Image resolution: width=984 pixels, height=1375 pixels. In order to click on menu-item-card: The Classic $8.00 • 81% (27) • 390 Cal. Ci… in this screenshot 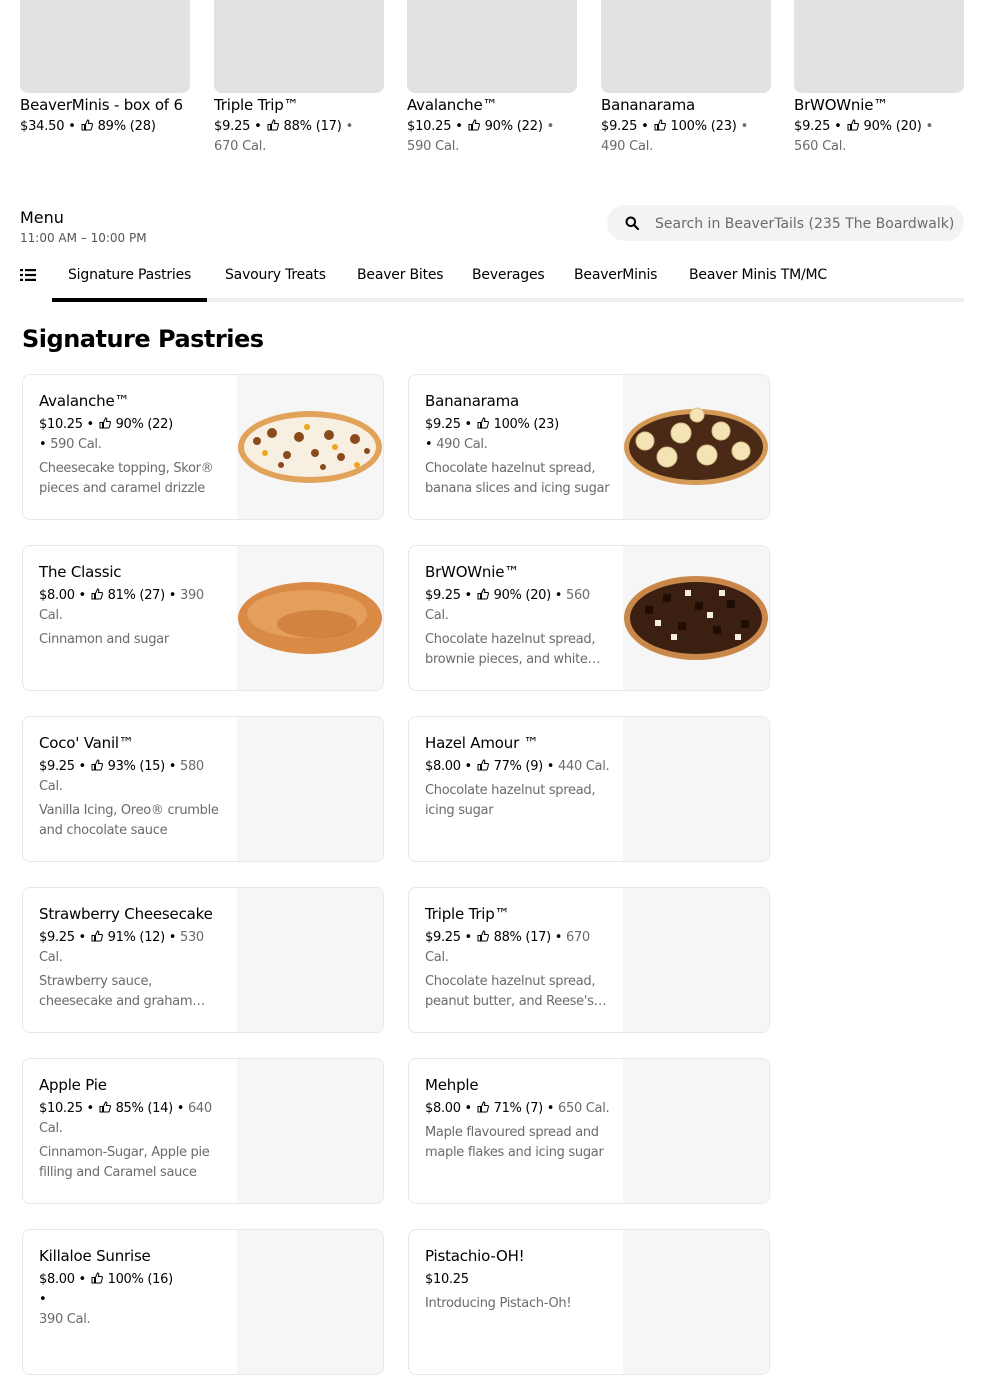, I will do `click(203, 618)`.